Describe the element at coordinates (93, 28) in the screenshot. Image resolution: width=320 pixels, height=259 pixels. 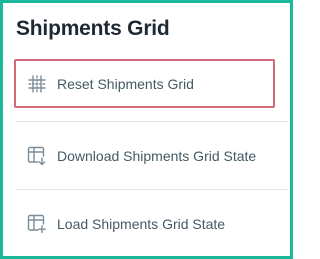
I see `panel-title: Shipments Grid` at that location.